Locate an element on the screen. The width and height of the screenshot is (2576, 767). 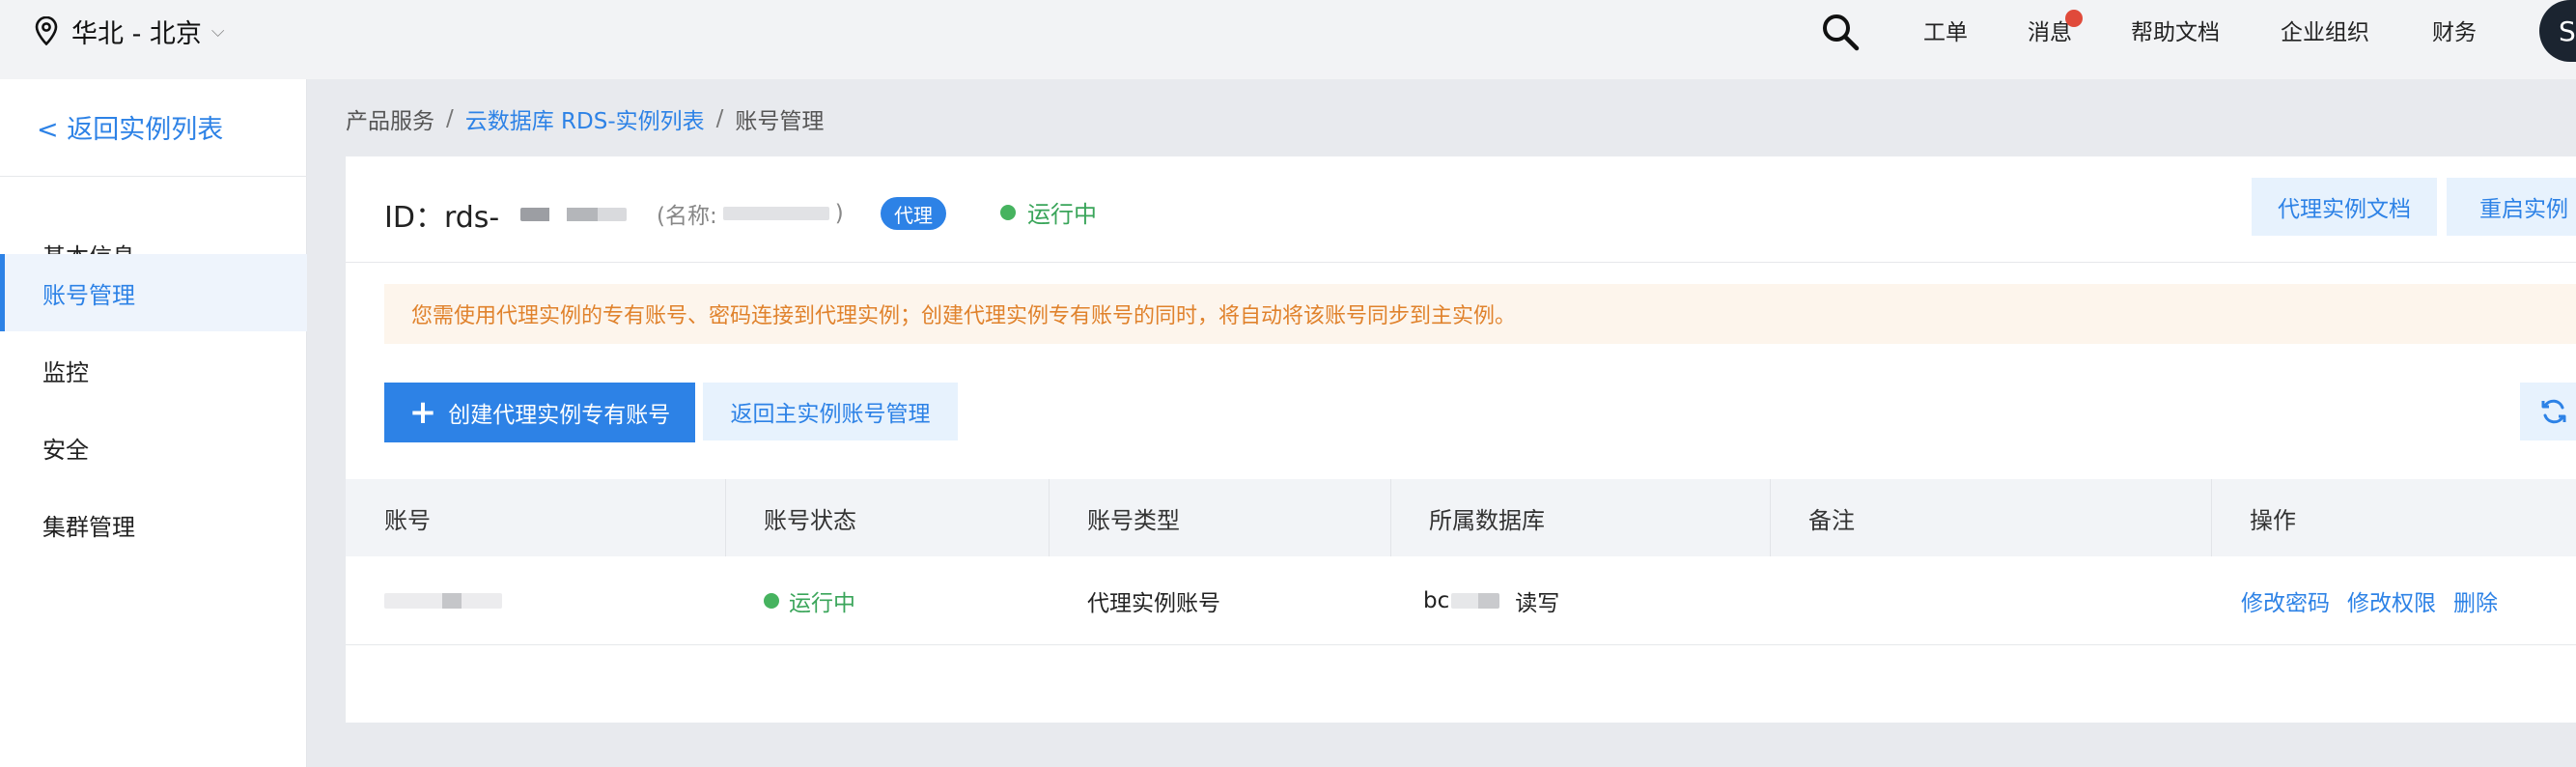
breadcrumb-root: 产品服务 is located at coordinates (390, 119).